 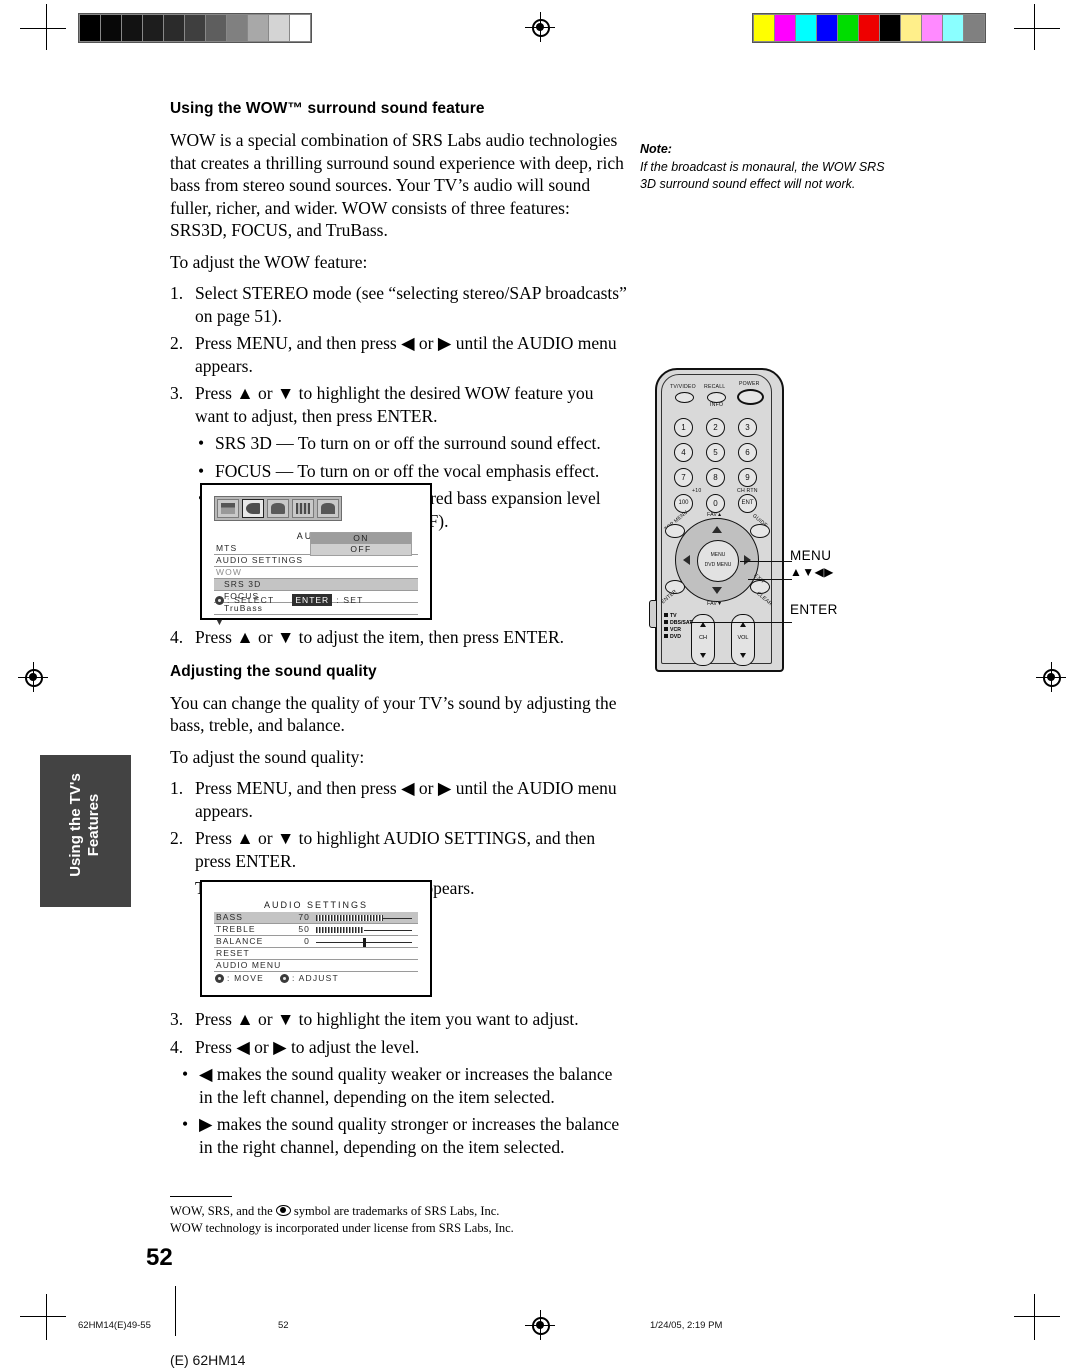 What do you see at coordinates (717, 529) in the screenshot?
I see `up-arrow-icon` at bounding box center [717, 529].